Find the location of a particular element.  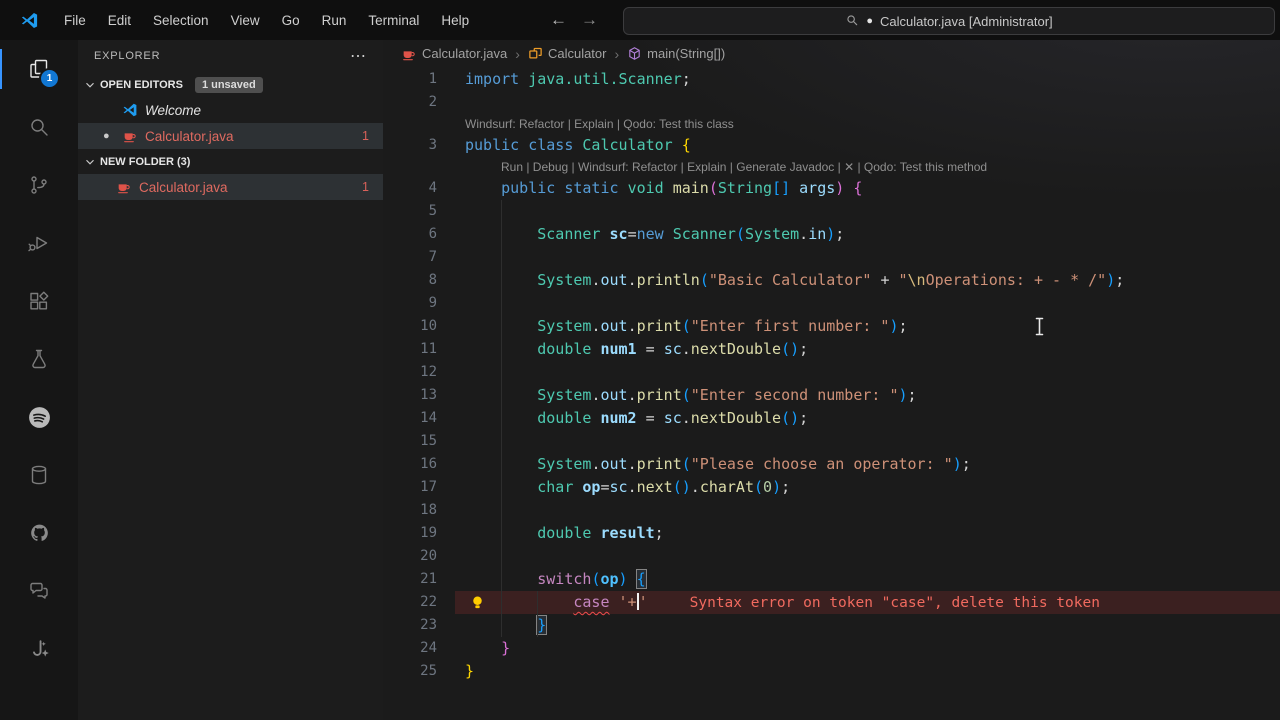

activity-bar: 1 is located at coordinates (39, 380).